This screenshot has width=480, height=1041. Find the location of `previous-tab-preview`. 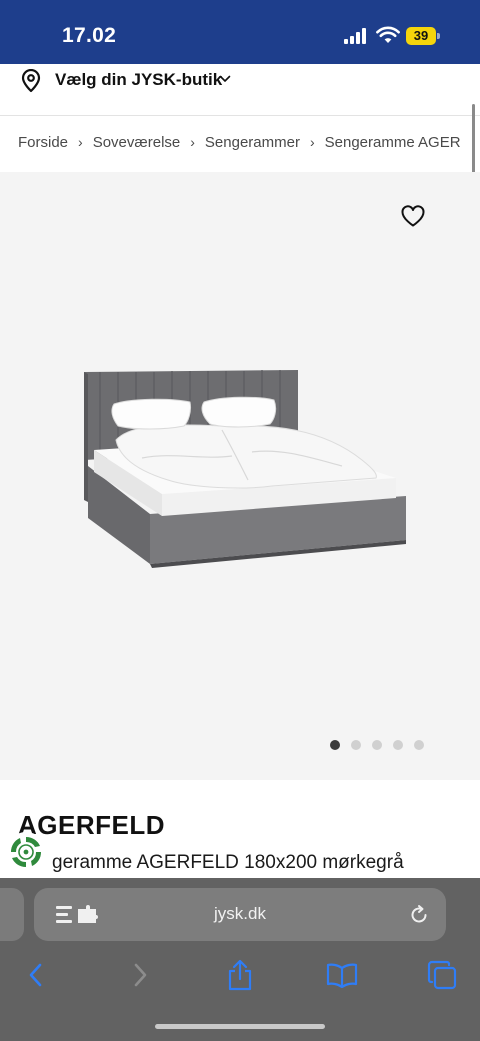

previous-tab-preview is located at coordinates (12, 914).